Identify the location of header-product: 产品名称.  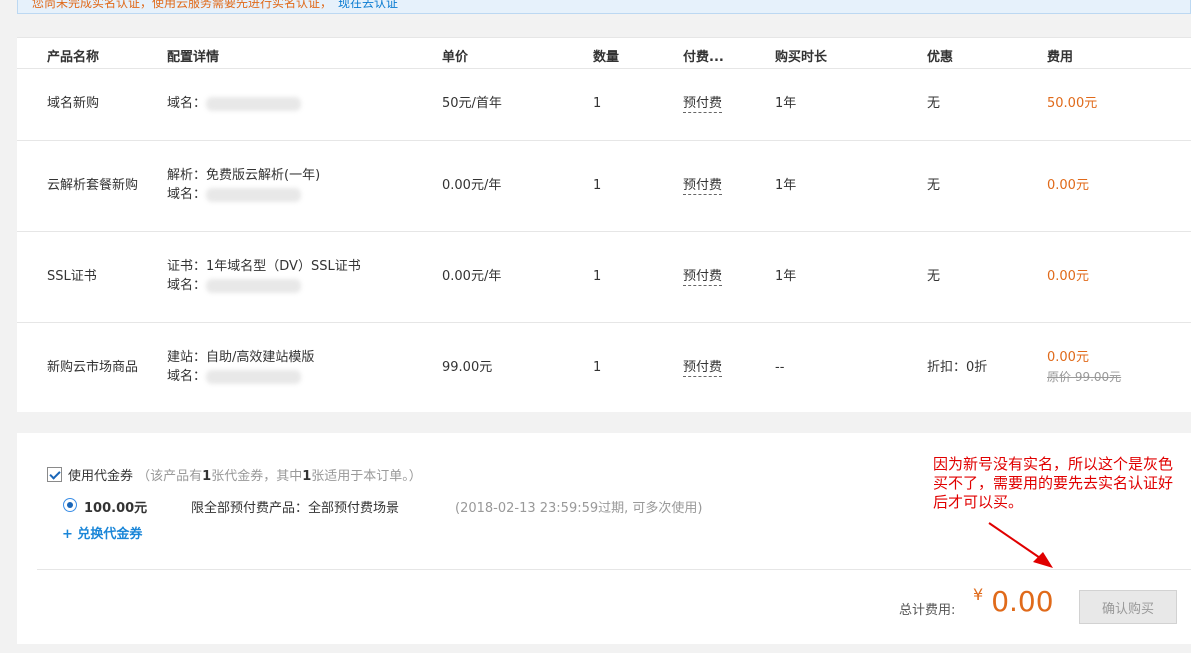
(73, 57).